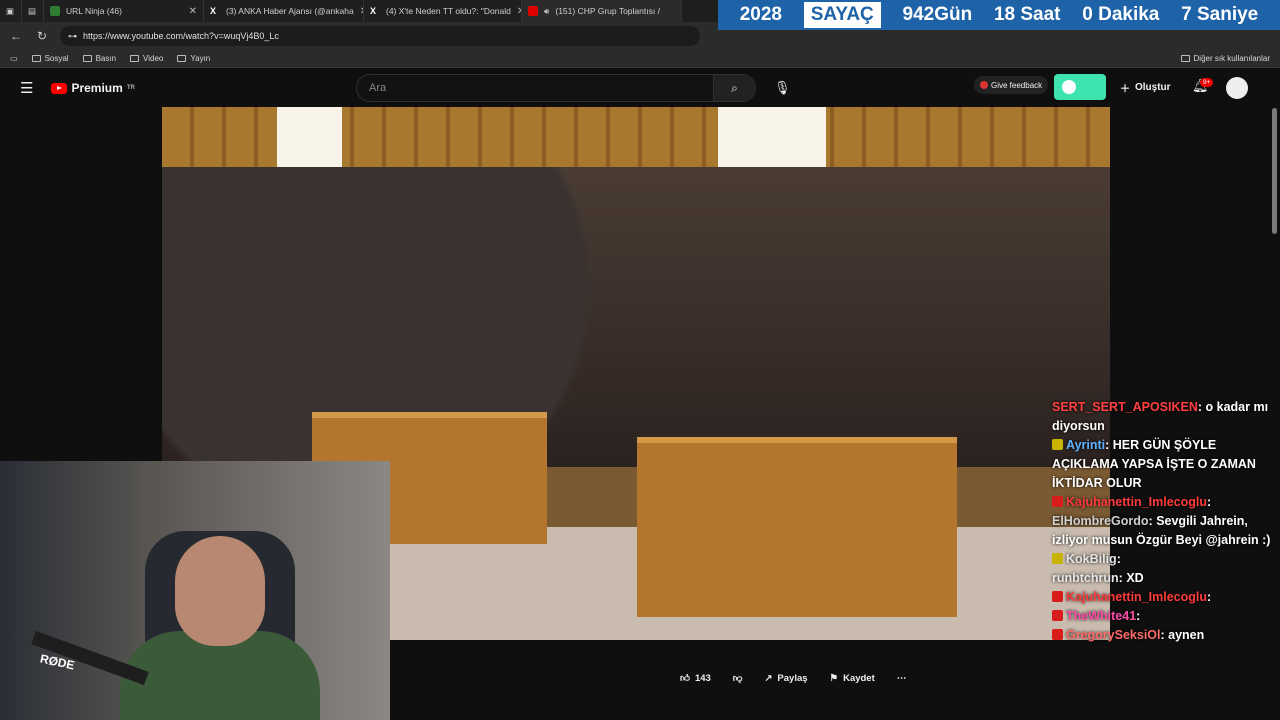 Image resolution: width=1280 pixels, height=720 pixels. I want to click on thumbs-down-icon: 👎︎, so click(737, 678).